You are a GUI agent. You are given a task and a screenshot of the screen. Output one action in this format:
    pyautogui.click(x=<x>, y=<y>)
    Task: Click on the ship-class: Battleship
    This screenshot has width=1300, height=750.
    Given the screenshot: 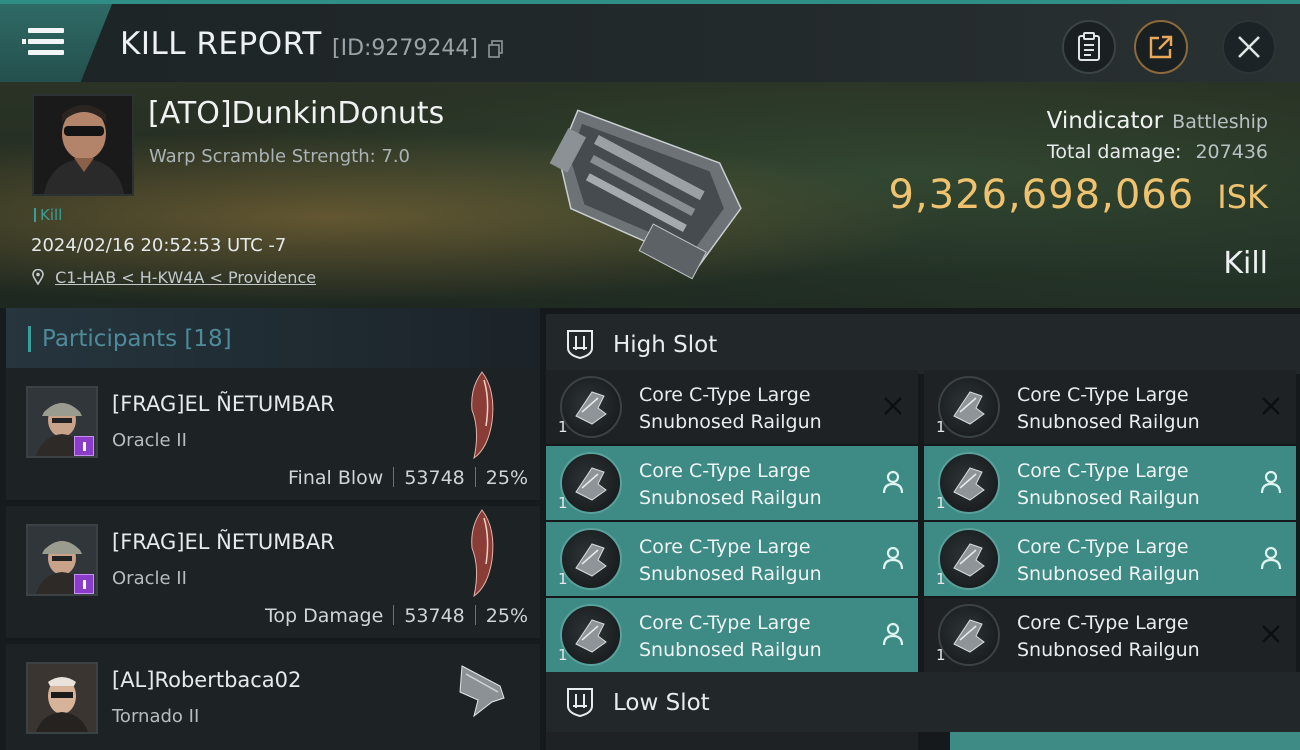 What is the action you would take?
    pyautogui.click(x=1220, y=122)
    